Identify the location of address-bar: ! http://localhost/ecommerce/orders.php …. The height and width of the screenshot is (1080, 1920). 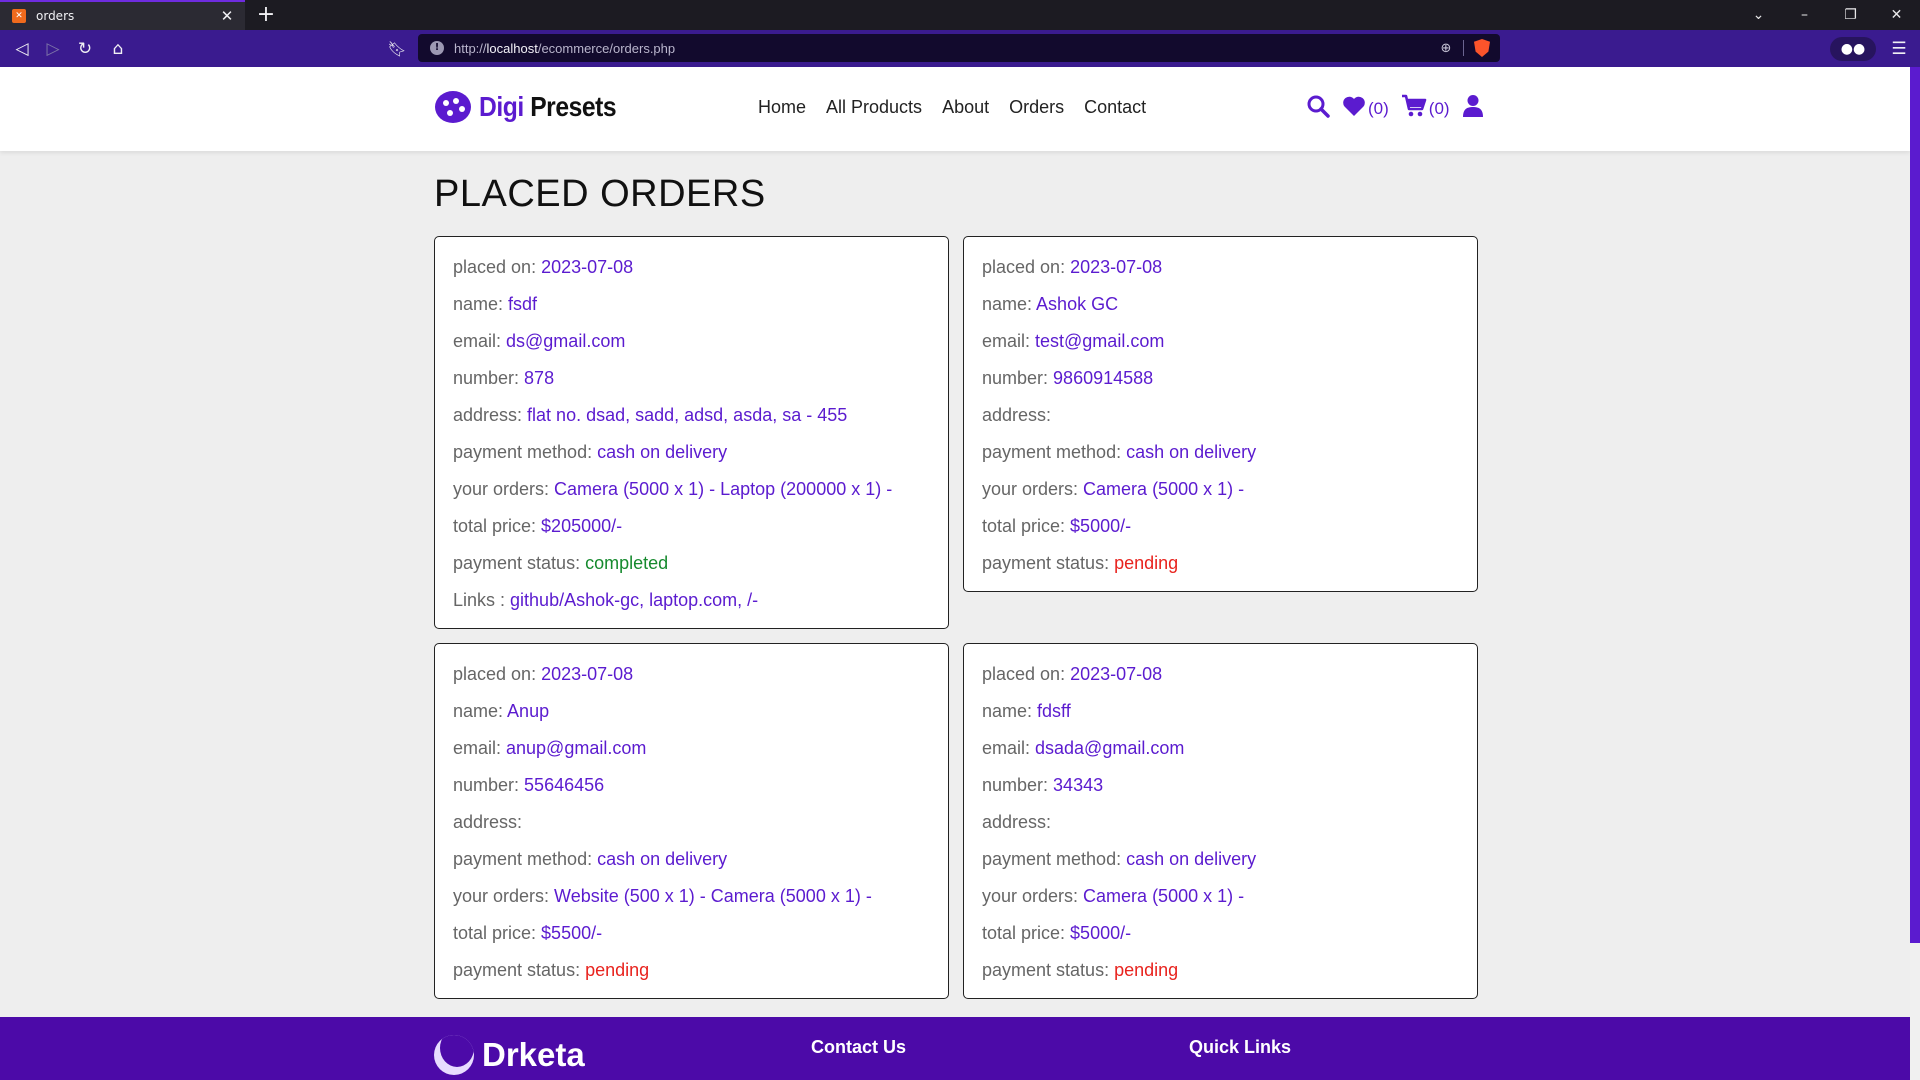
(959, 48).